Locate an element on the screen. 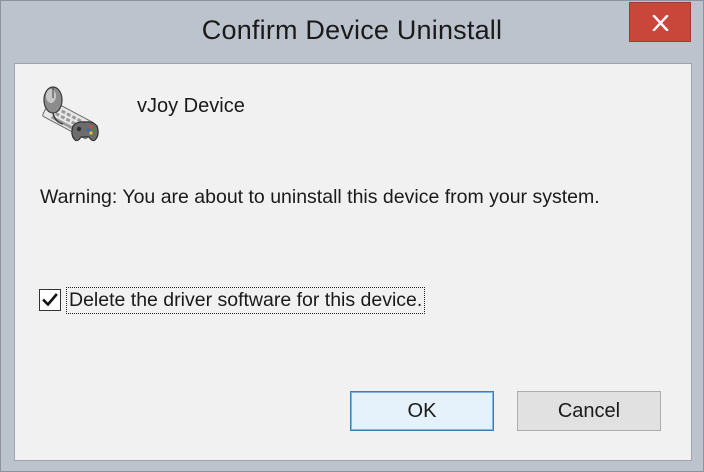 The height and width of the screenshot is (472, 704). checkmark-icon is located at coordinates (50, 300).